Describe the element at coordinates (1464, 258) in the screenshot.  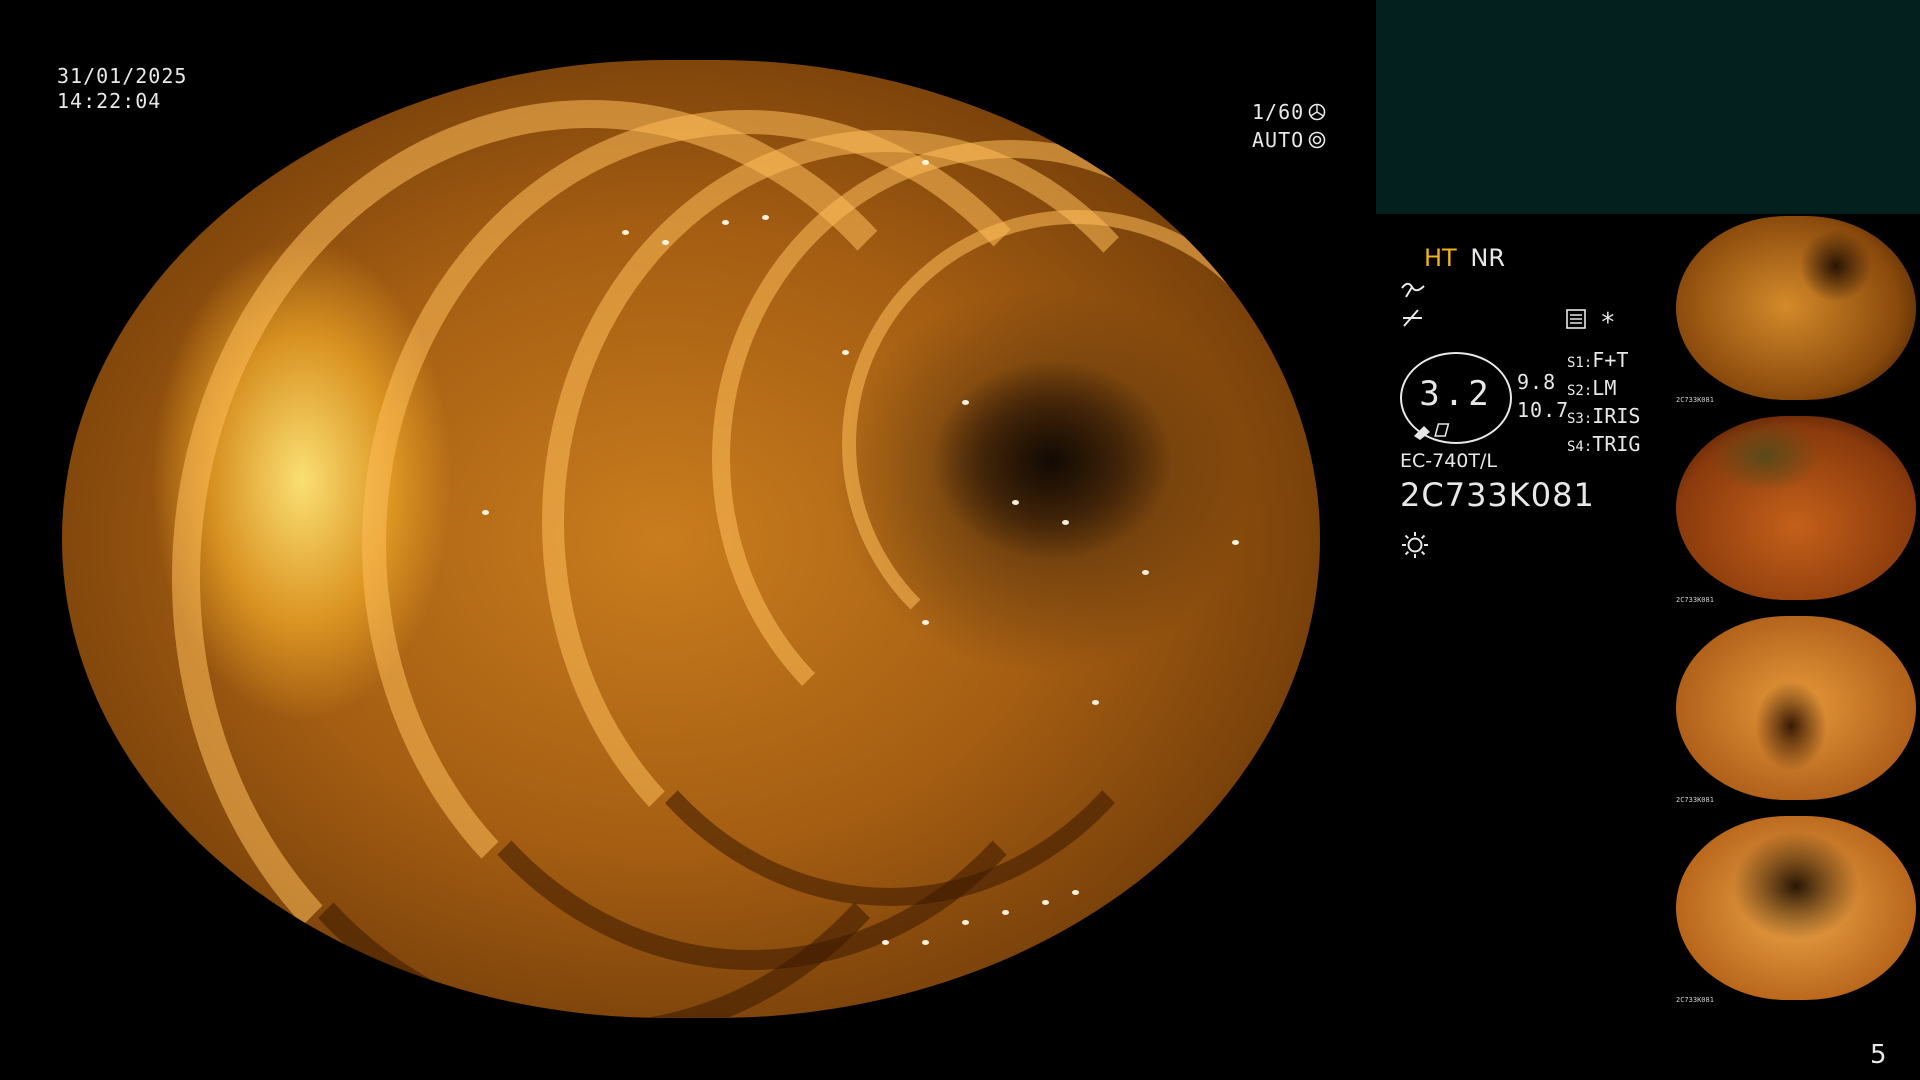
I see `enhancement-status: HT NR` at that location.